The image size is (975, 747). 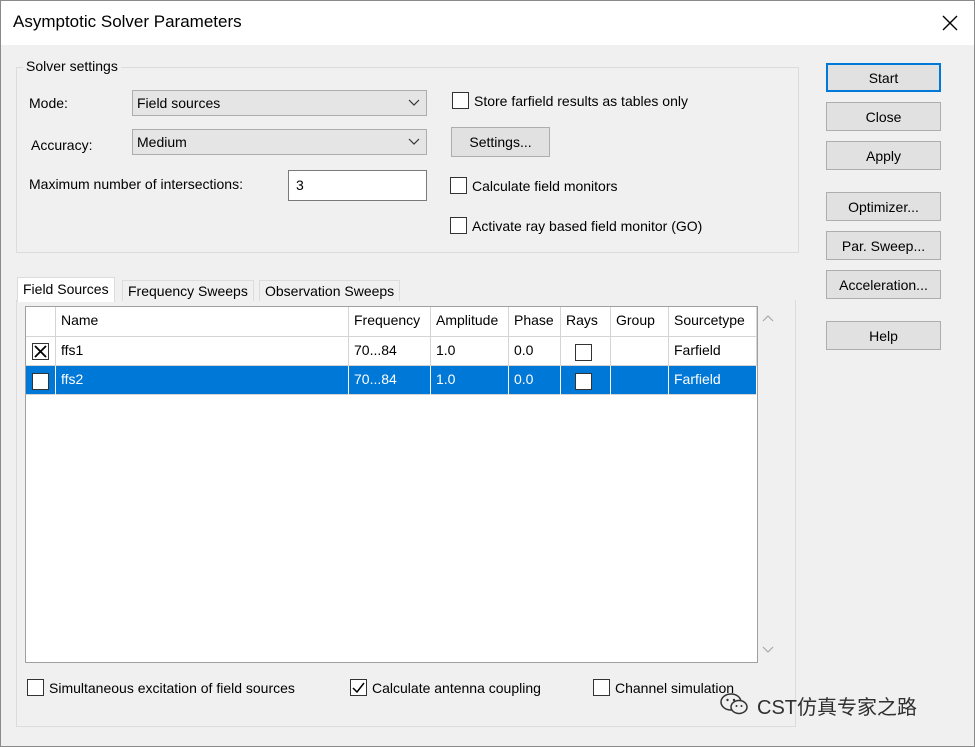 I want to click on scroll-up-icon, so click(x=768, y=318).